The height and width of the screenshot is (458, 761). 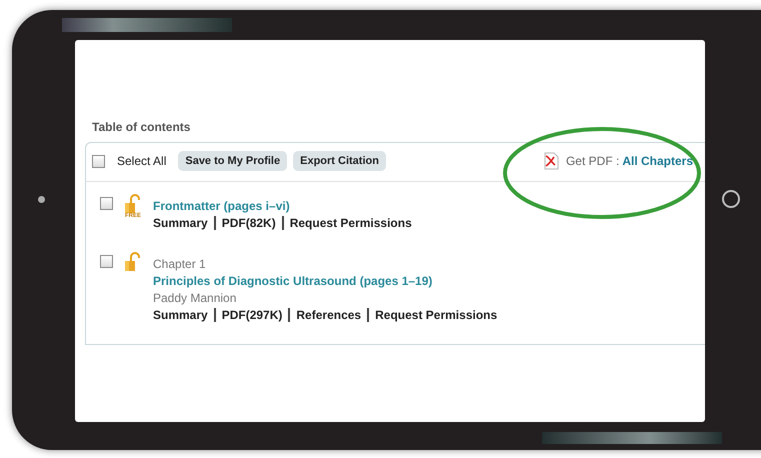 What do you see at coordinates (593, 161) in the screenshot?
I see `get-pdf-label: Get PDF :` at bounding box center [593, 161].